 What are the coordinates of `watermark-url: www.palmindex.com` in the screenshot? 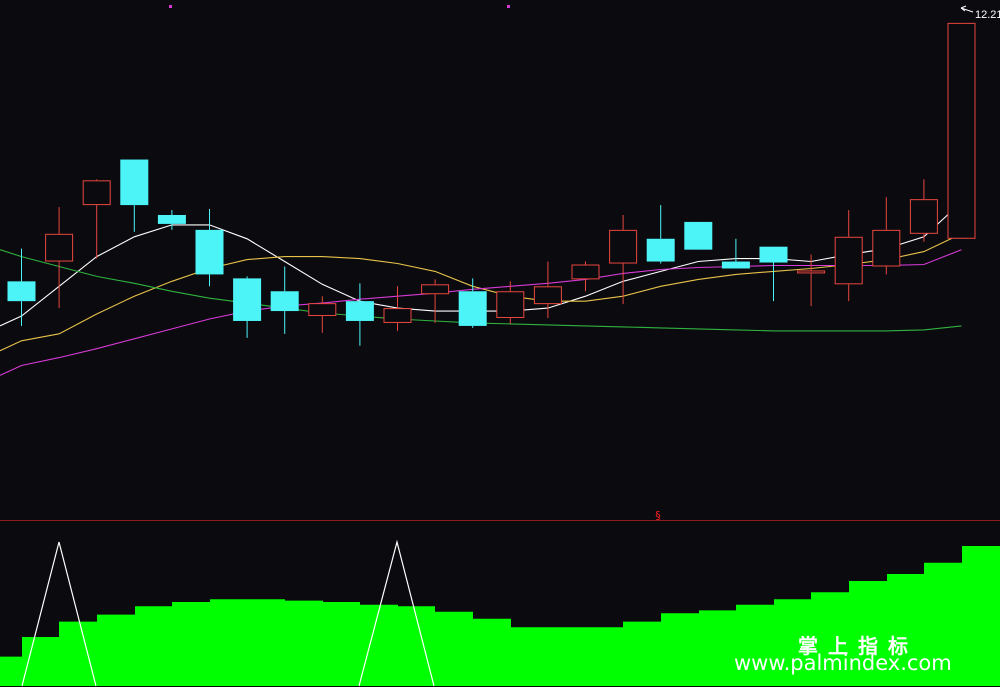 It's located at (843, 663).